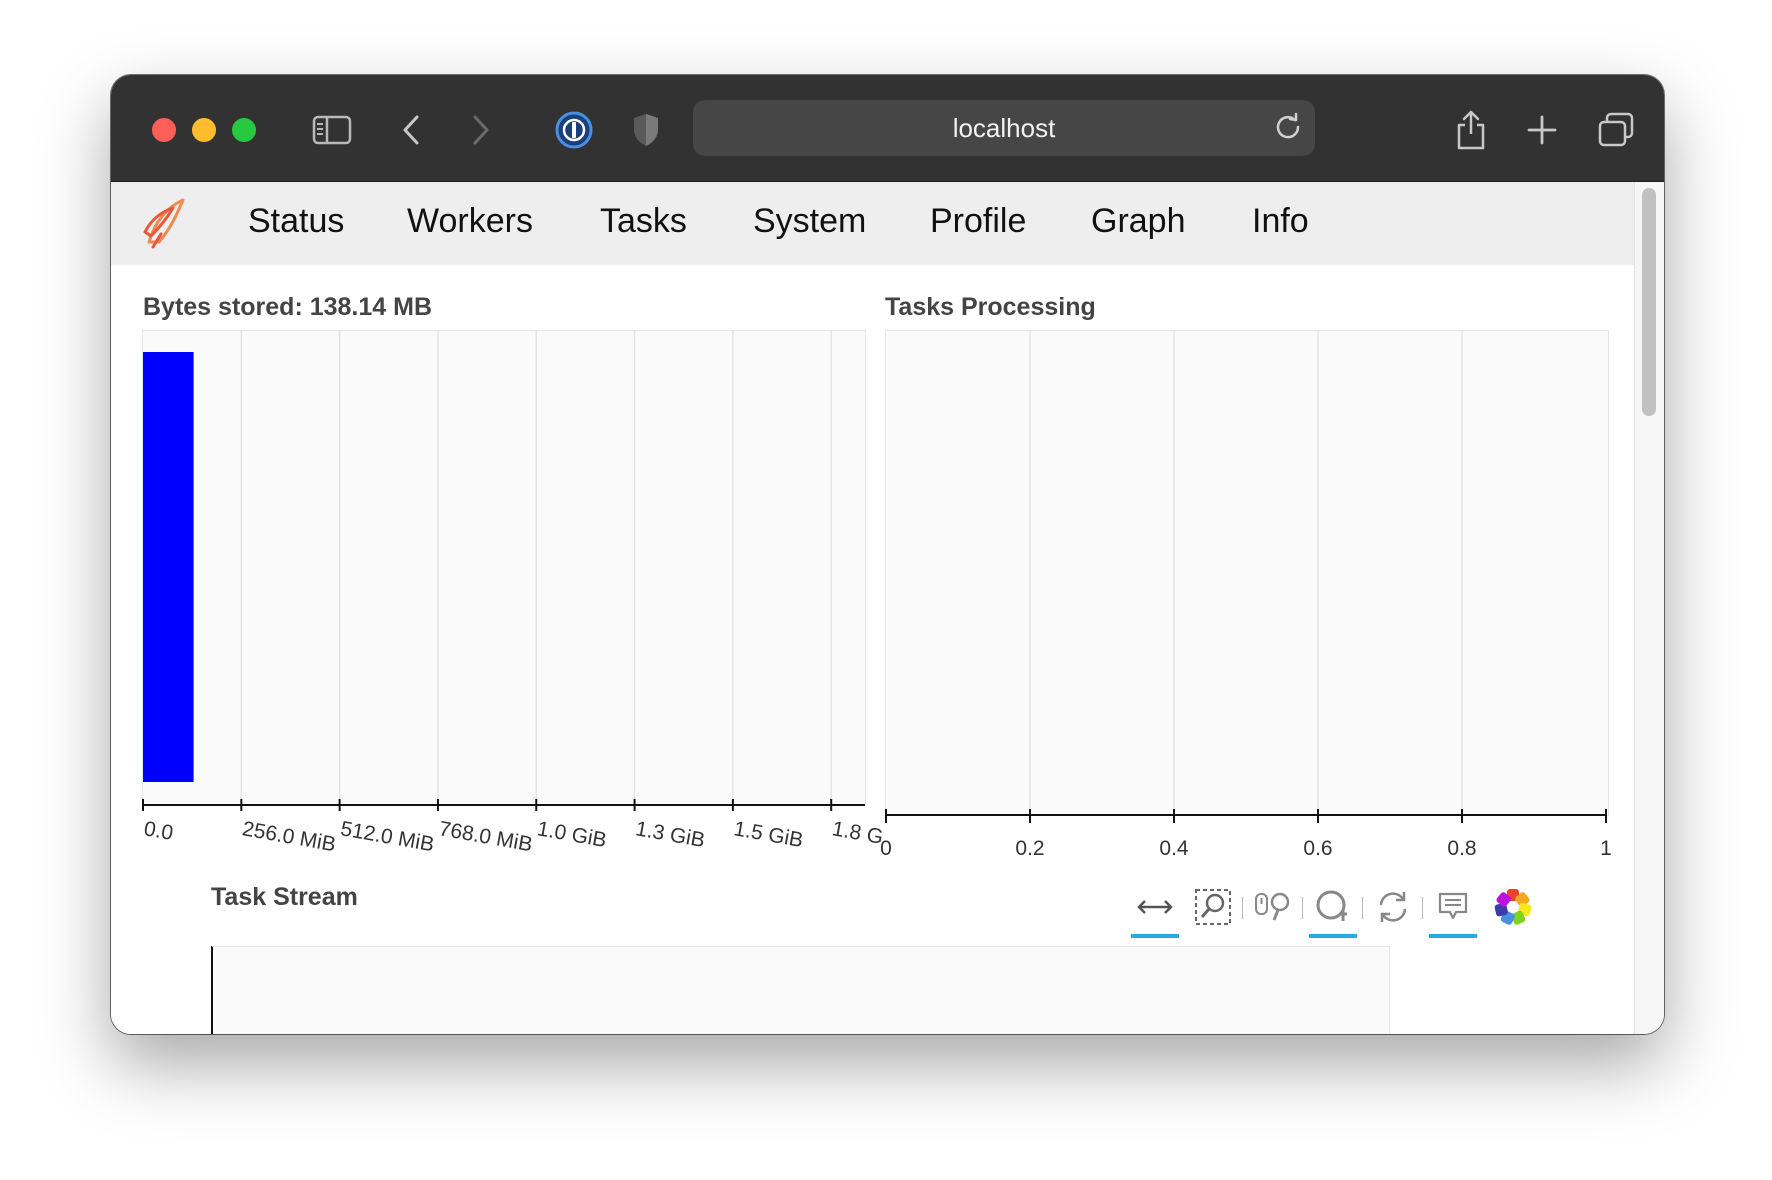  I want to click on sidebar-icon, so click(332, 130).